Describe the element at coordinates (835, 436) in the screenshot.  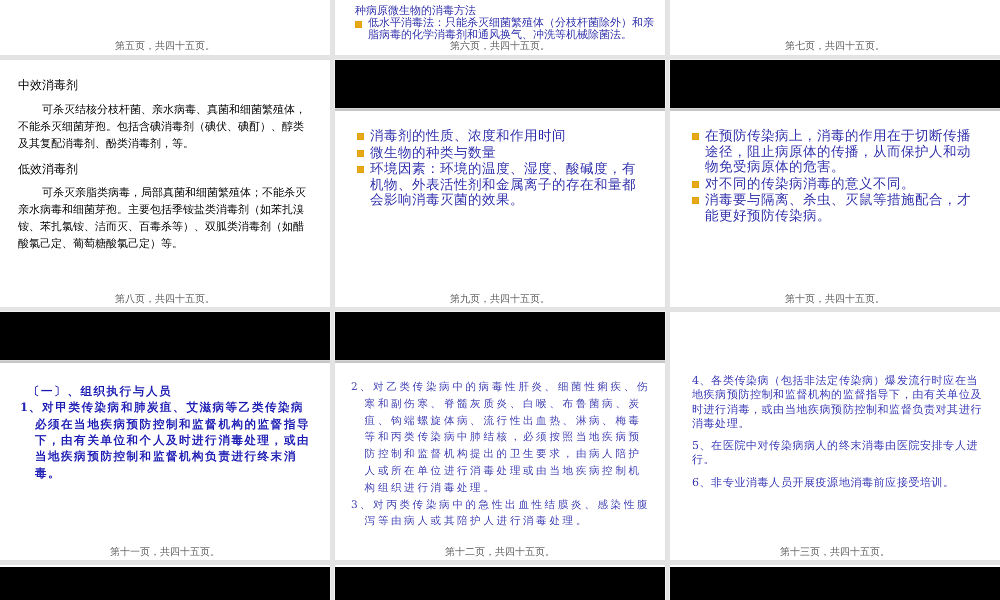
I see `slide-thumbnail: 4、各类传染病（包括非法定传染病）爆发流行时应在当地疾病预防控制和监督机构的监督指导下，由有关单位及时进行消毒，或由当地疾病预防控制和监督负责对其进行消毒处理。 5、在医院中对传染病病人的终末消毒由医院安排专人进行。 6、非专业消毒人员开展疫源地消毒前应接受培训。 第十三页，共四十五页。` at that location.